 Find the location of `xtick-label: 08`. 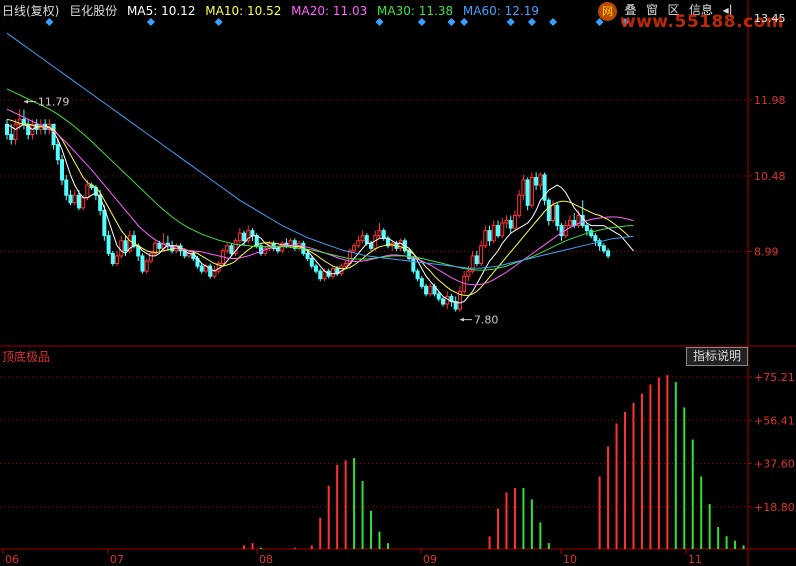

xtick-label: 08 is located at coordinates (266, 559).